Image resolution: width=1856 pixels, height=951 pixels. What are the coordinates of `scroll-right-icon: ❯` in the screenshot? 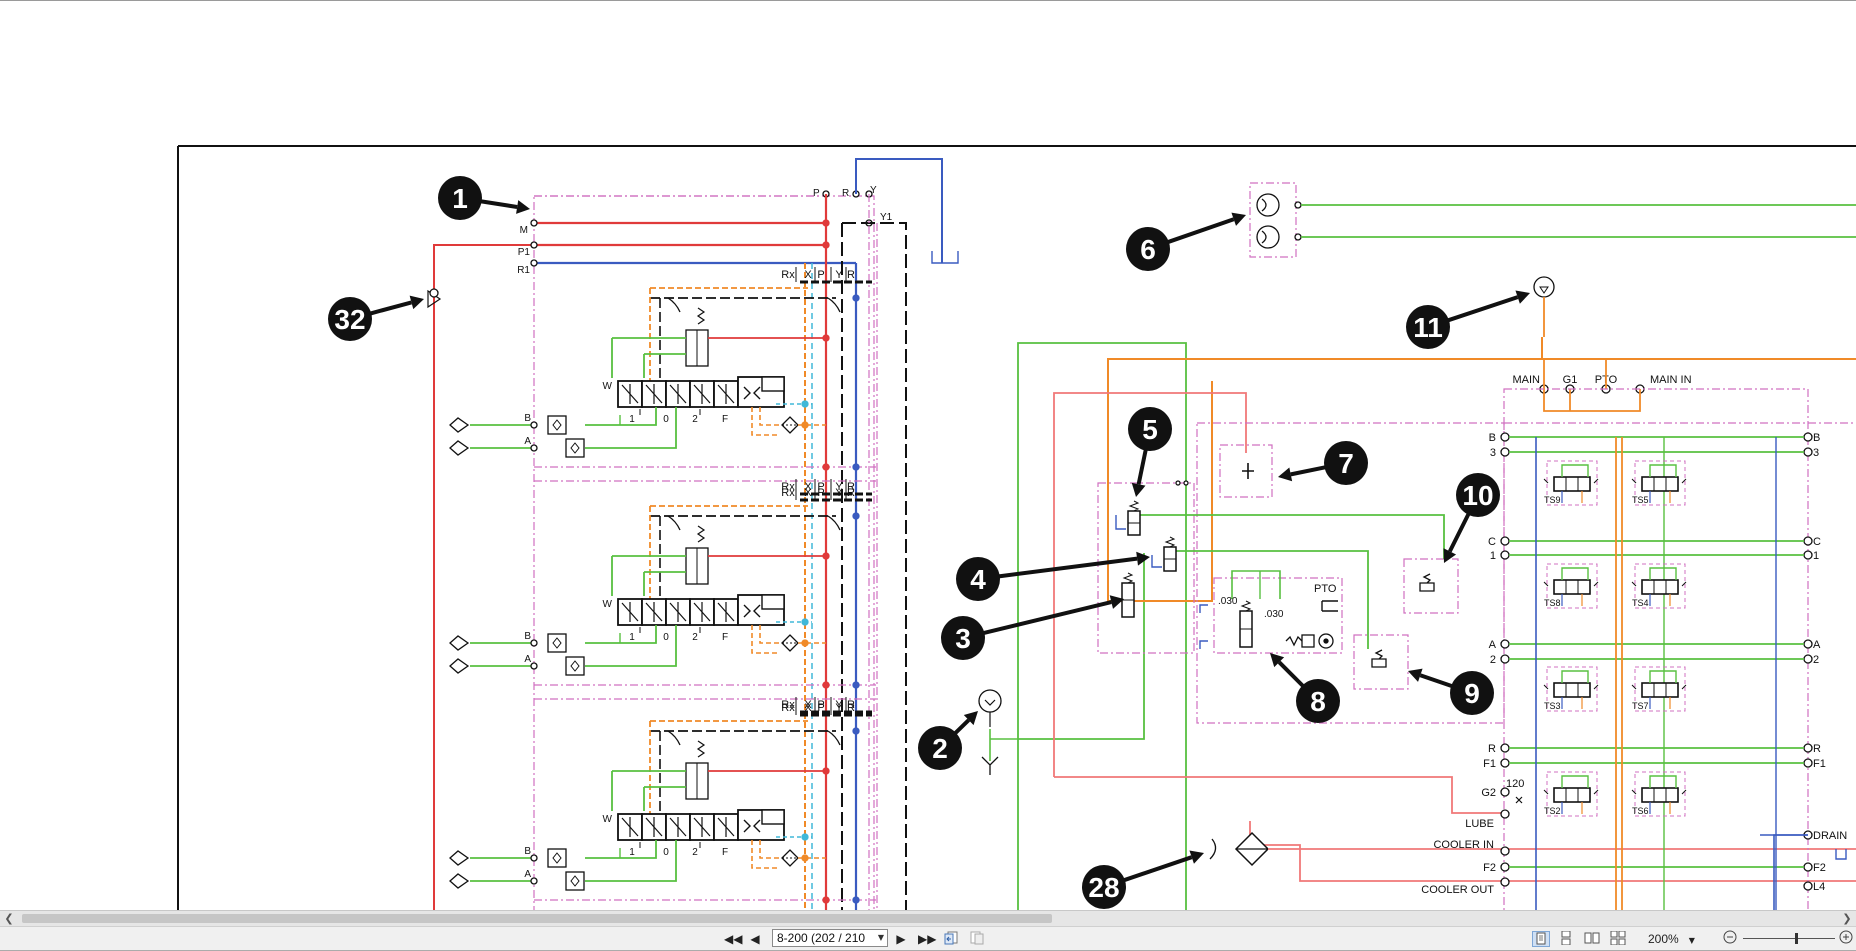 It's located at (1847, 918).